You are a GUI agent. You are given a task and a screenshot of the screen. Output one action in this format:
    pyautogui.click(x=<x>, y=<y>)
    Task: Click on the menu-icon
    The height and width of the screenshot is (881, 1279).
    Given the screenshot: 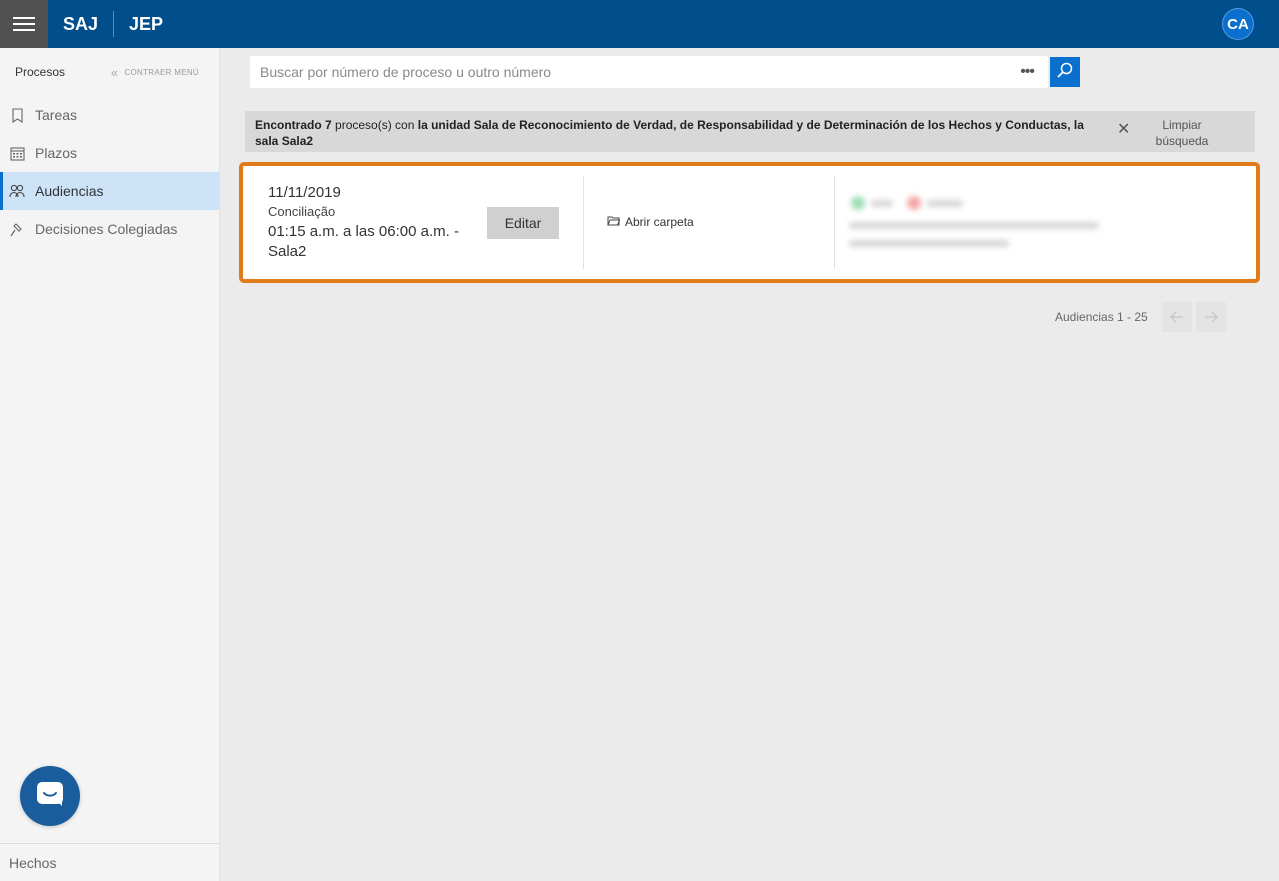 What is the action you would take?
    pyautogui.click(x=24, y=24)
    